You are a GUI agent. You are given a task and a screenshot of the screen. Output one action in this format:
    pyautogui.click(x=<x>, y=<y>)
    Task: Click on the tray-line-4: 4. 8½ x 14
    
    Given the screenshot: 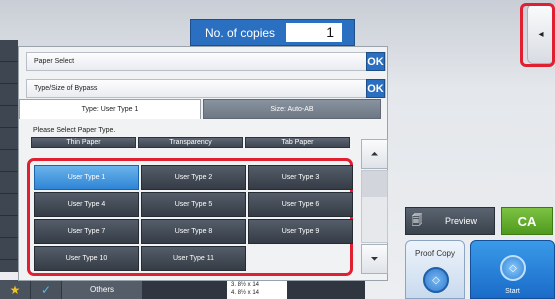 What is the action you would take?
    pyautogui.click(x=245, y=293)
    